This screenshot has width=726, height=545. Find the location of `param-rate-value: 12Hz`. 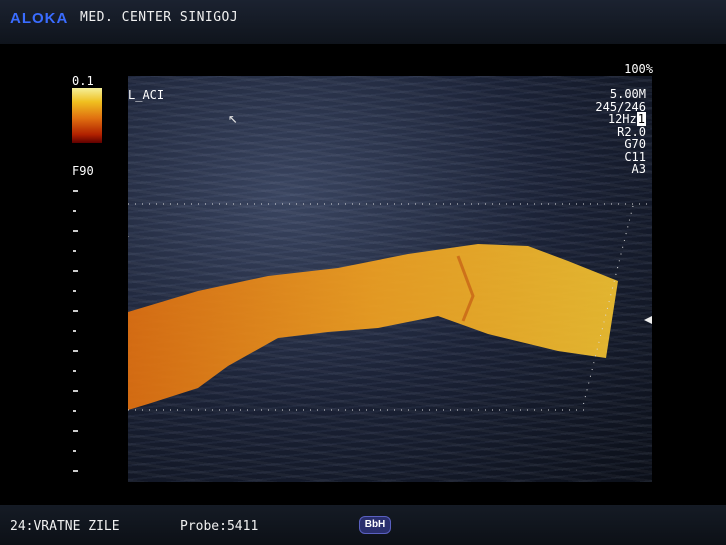

param-rate-value: 12Hz is located at coordinates (622, 119).